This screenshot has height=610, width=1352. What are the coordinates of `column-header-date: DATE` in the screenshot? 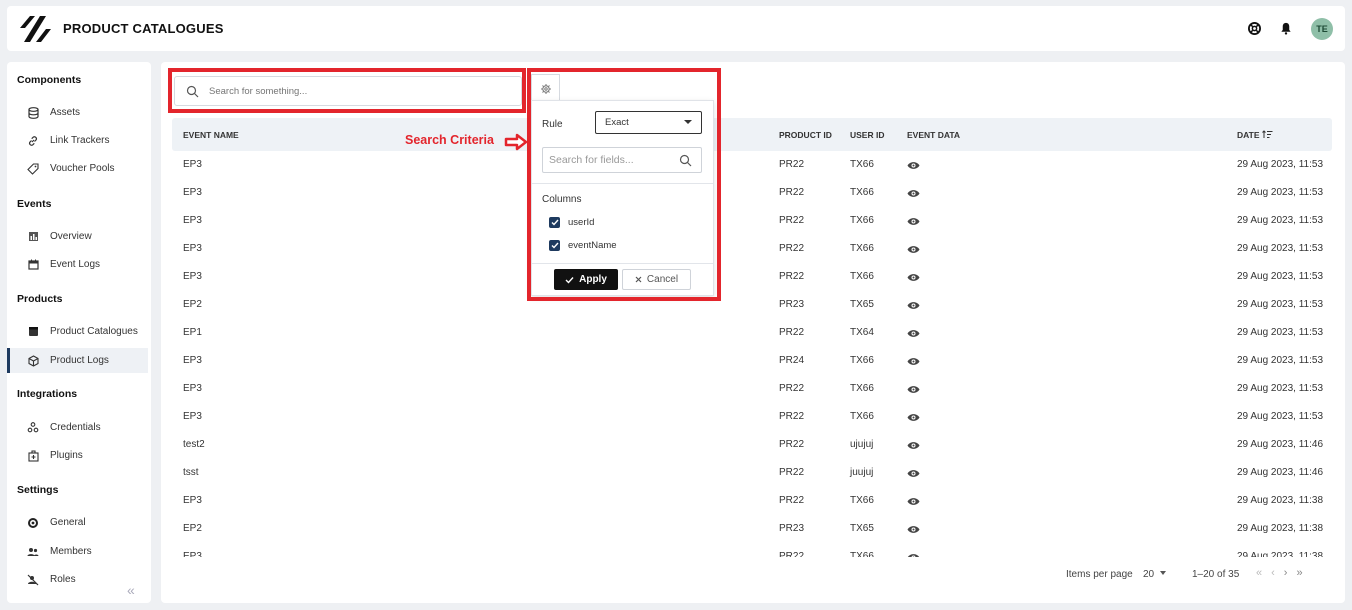 It's located at (1255, 135).